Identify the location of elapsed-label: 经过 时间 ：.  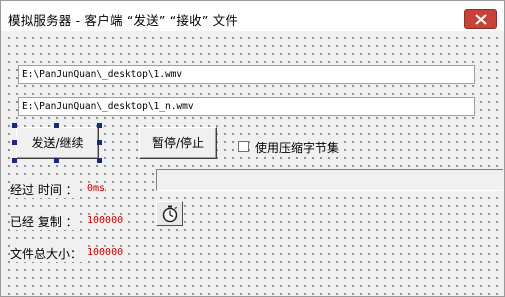
(44, 189).